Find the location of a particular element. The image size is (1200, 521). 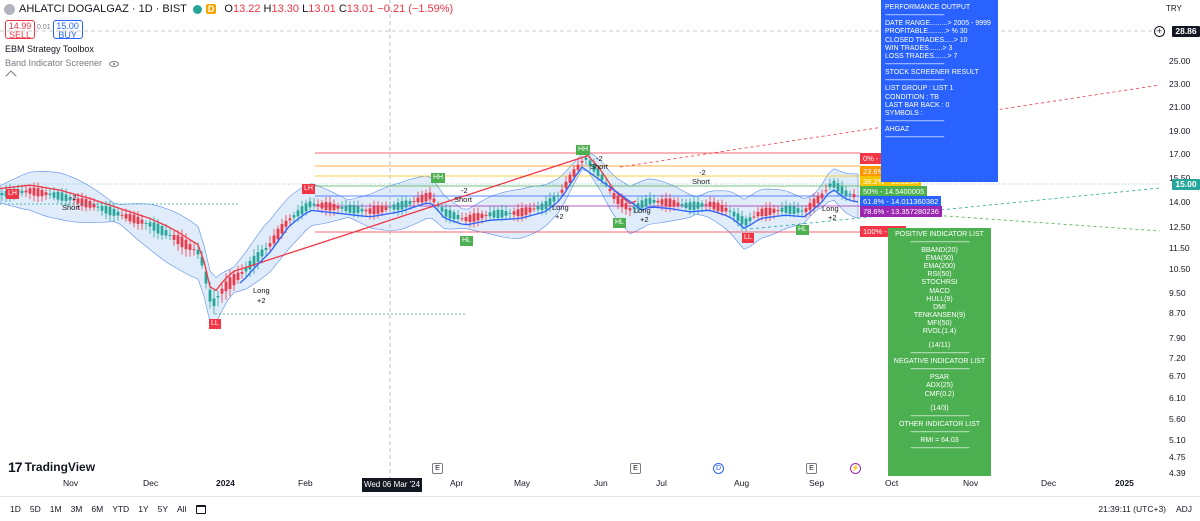

tradingview-logo: 17 TradingView is located at coordinates (51, 467).